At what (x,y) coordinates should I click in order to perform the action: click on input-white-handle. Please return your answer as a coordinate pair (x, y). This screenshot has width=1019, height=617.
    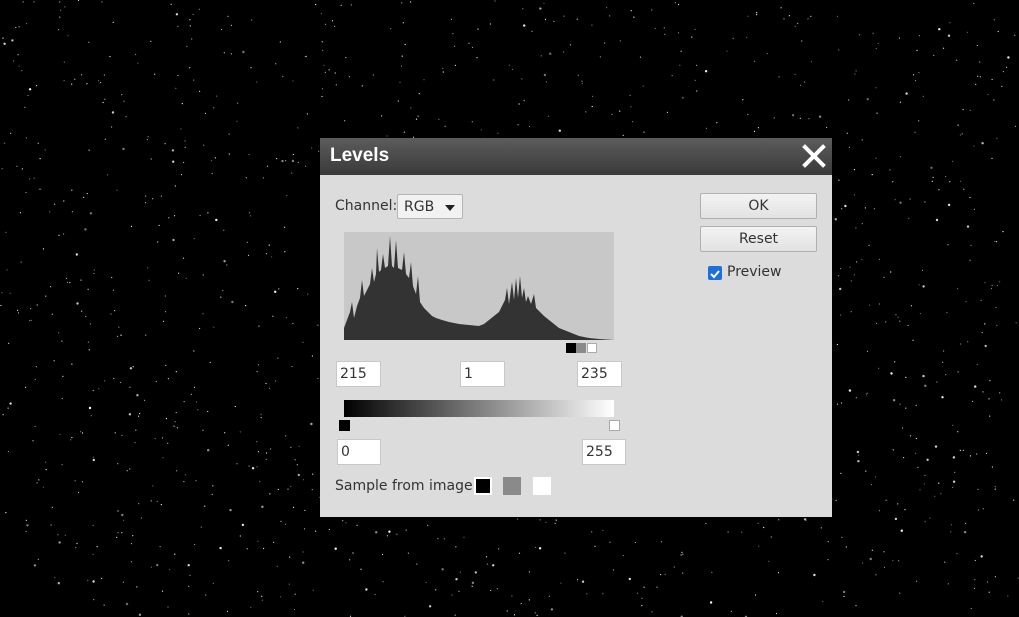
    Looking at the image, I should click on (592, 348).